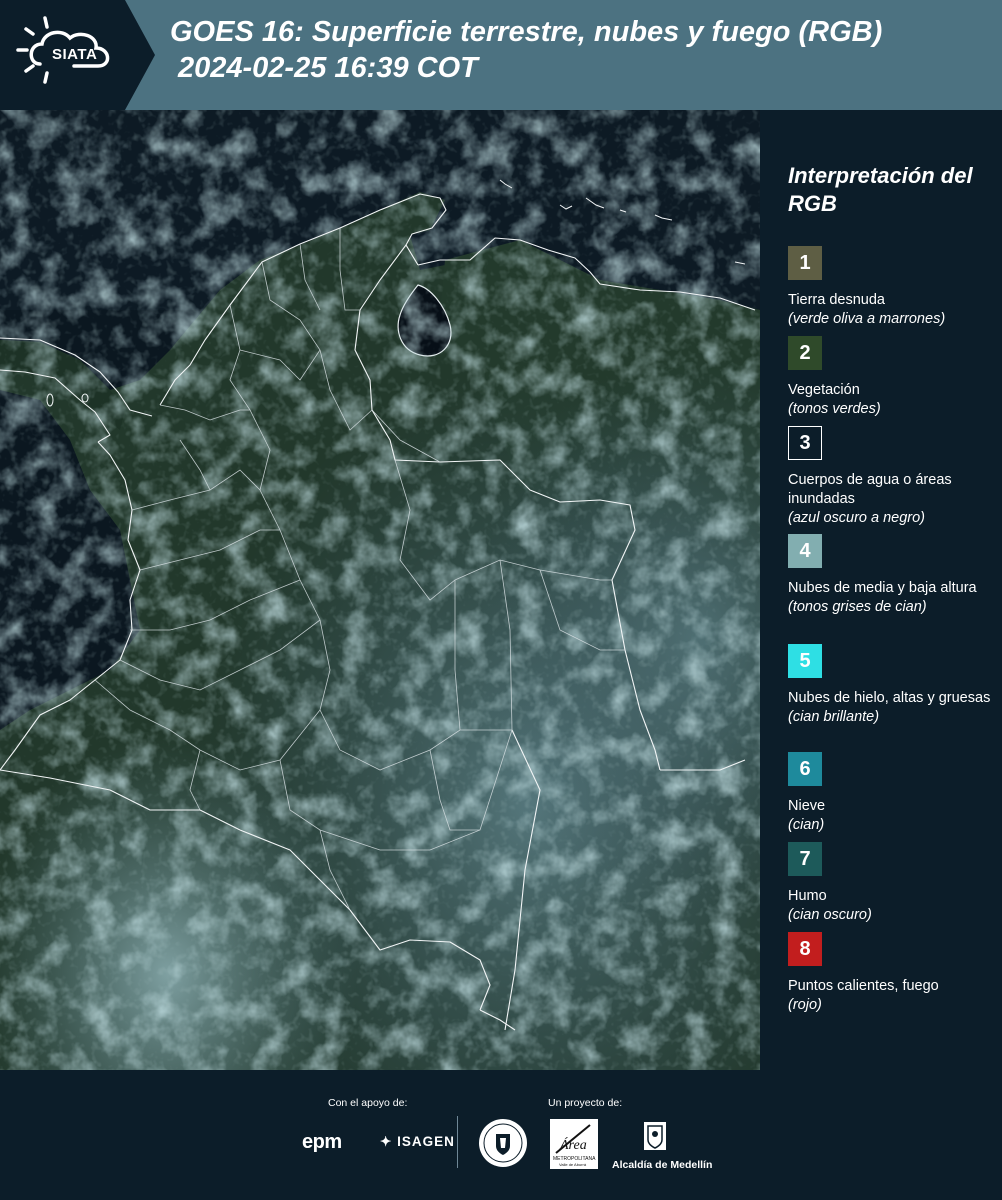 The image size is (1002, 1200). What do you see at coordinates (573, 1164) in the screenshot?
I see `area-logo-sub2: Valle de Aburrá` at bounding box center [573, 1164].